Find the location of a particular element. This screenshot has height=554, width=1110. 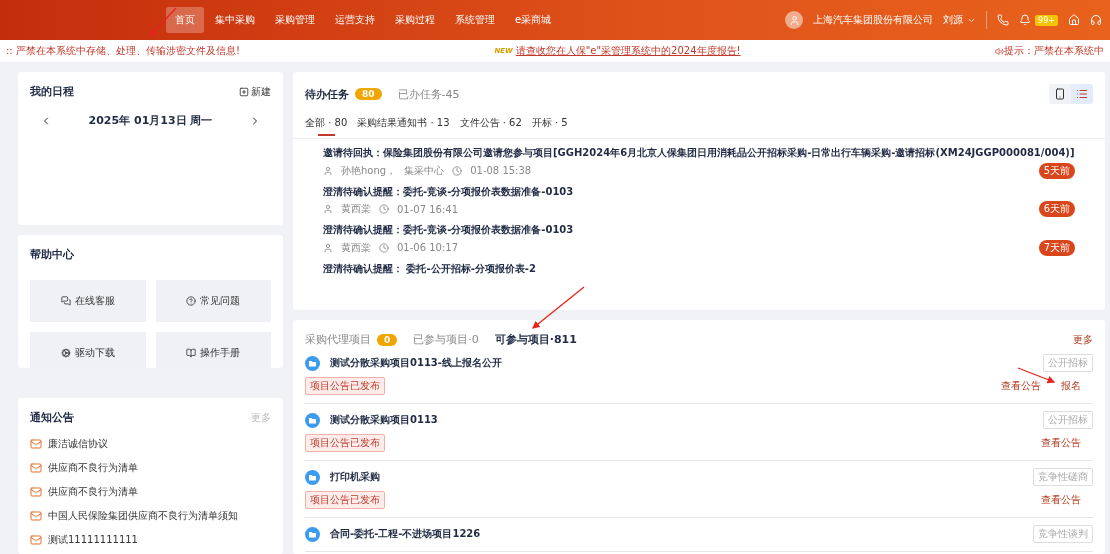

new-button: 新建 is located at coordinates (255, 91).